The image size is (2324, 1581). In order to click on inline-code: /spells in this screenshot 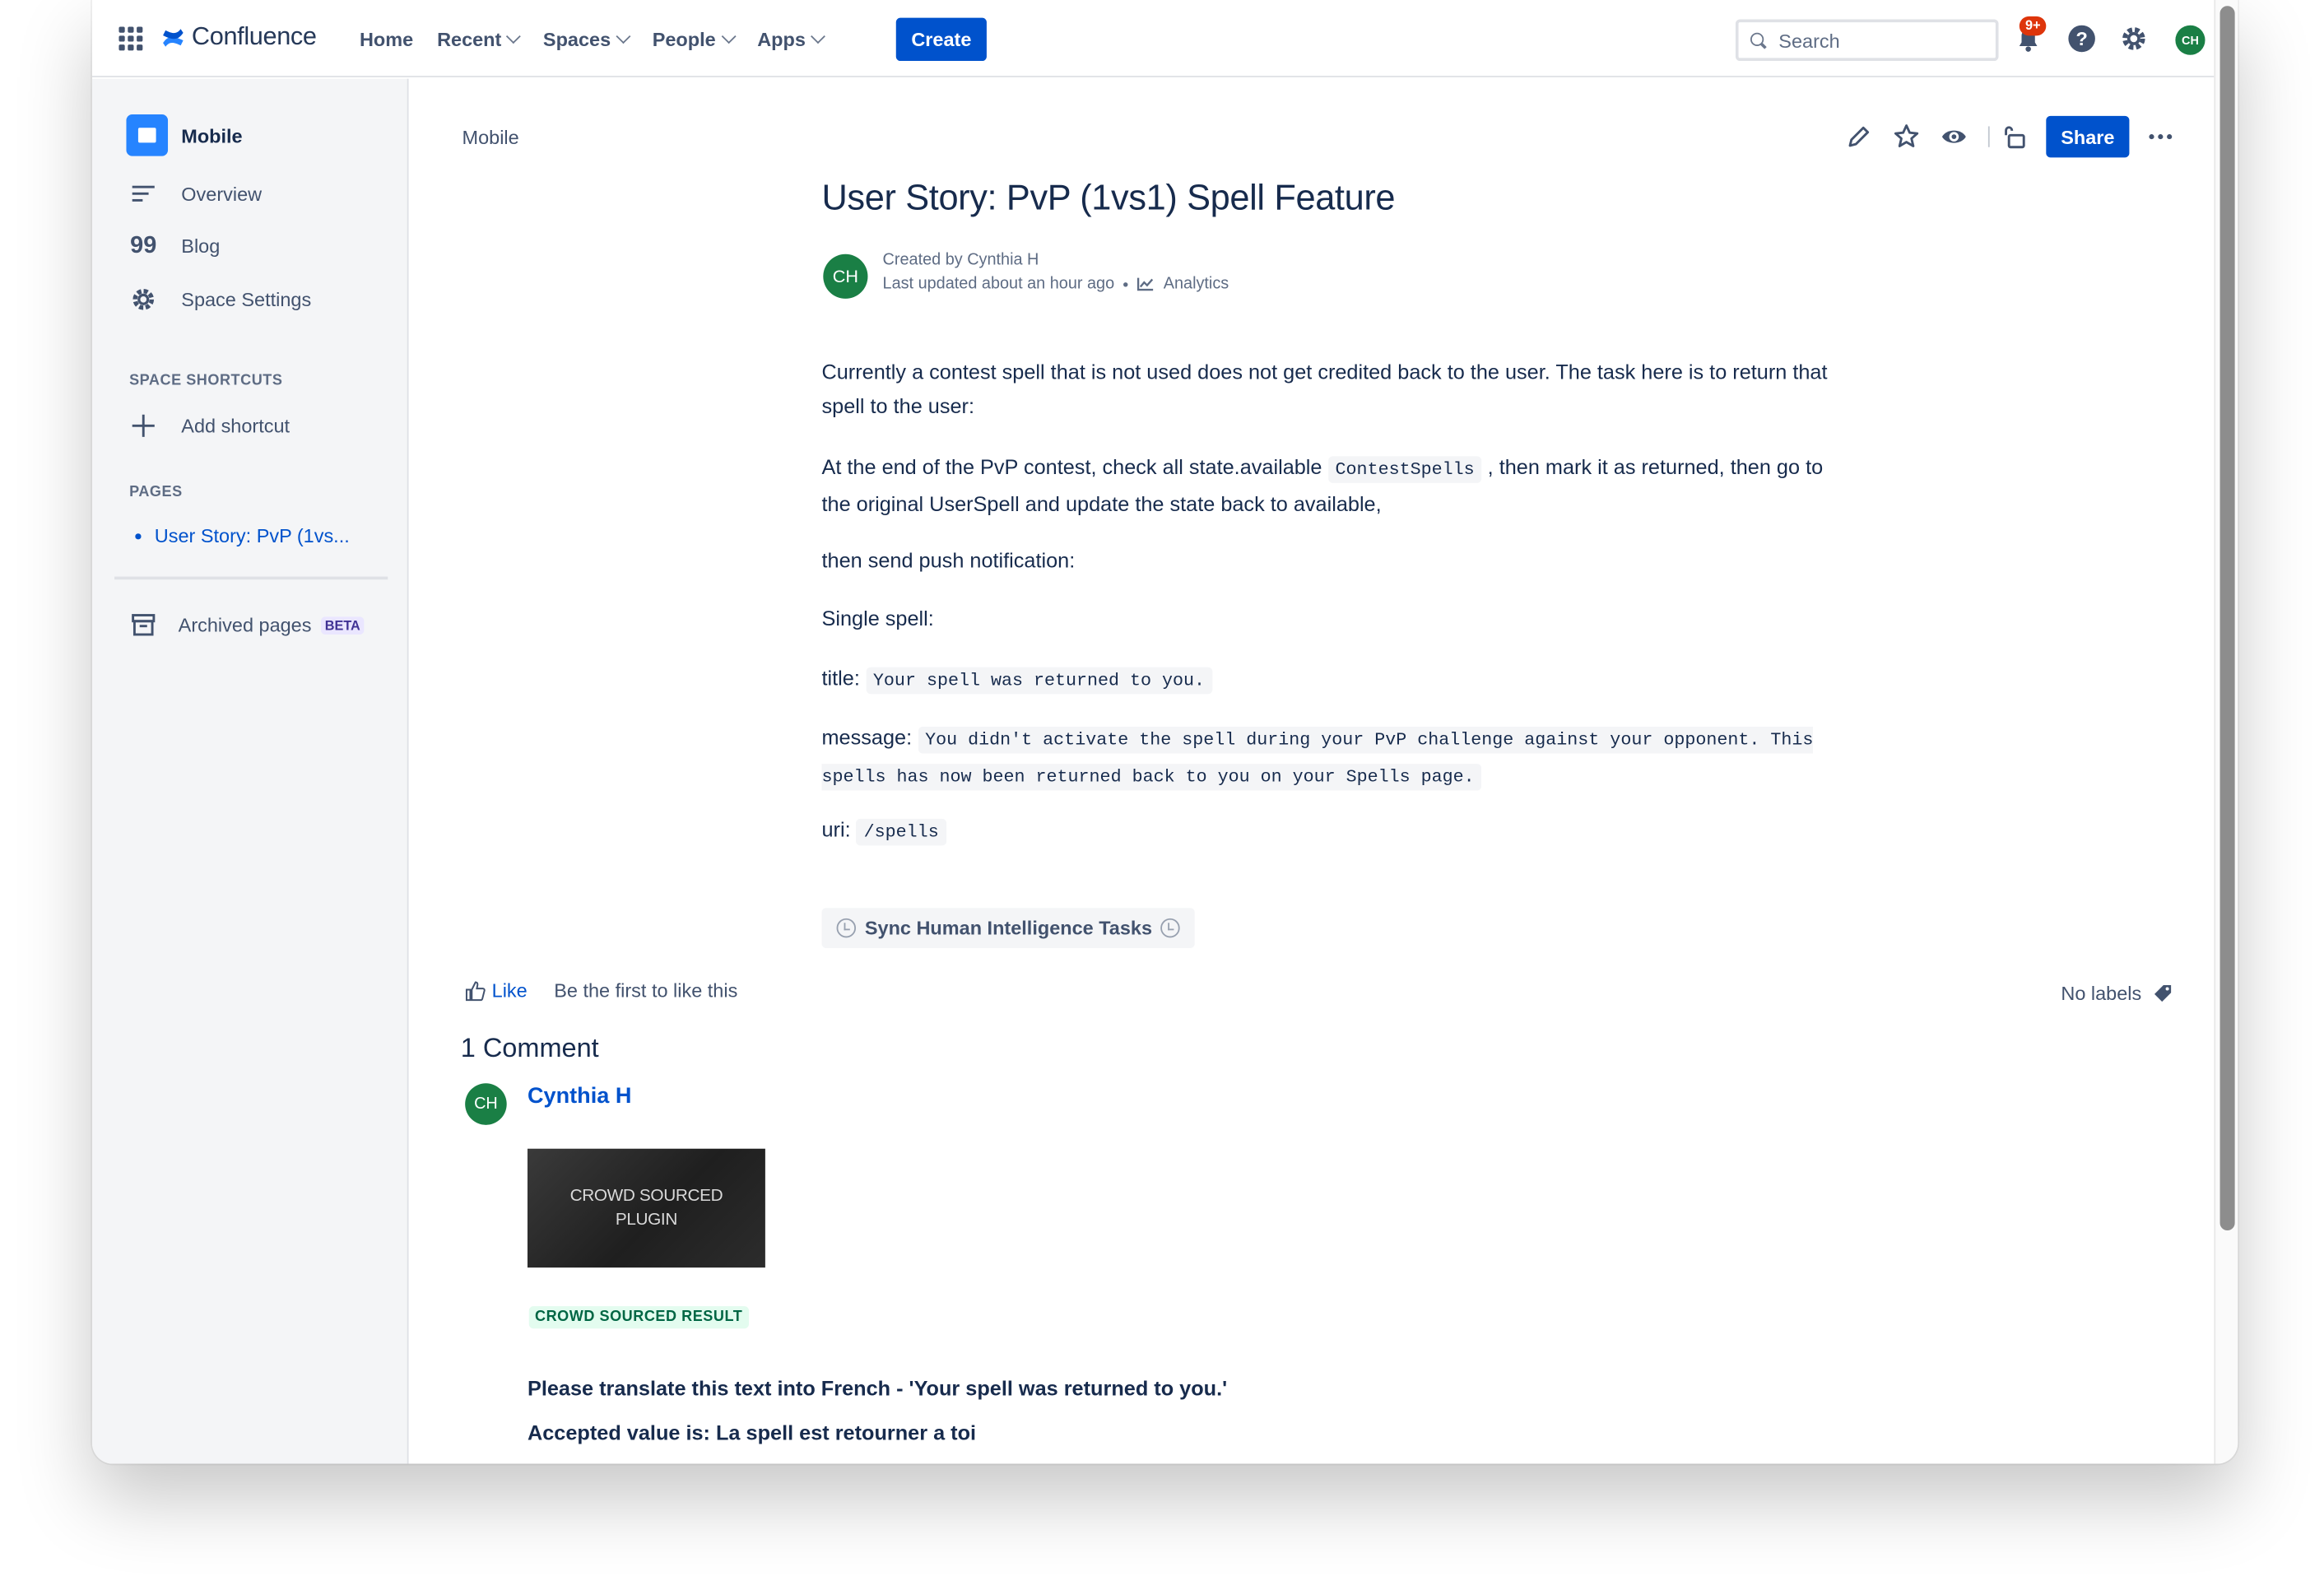, I will do `click(901, 832)`.